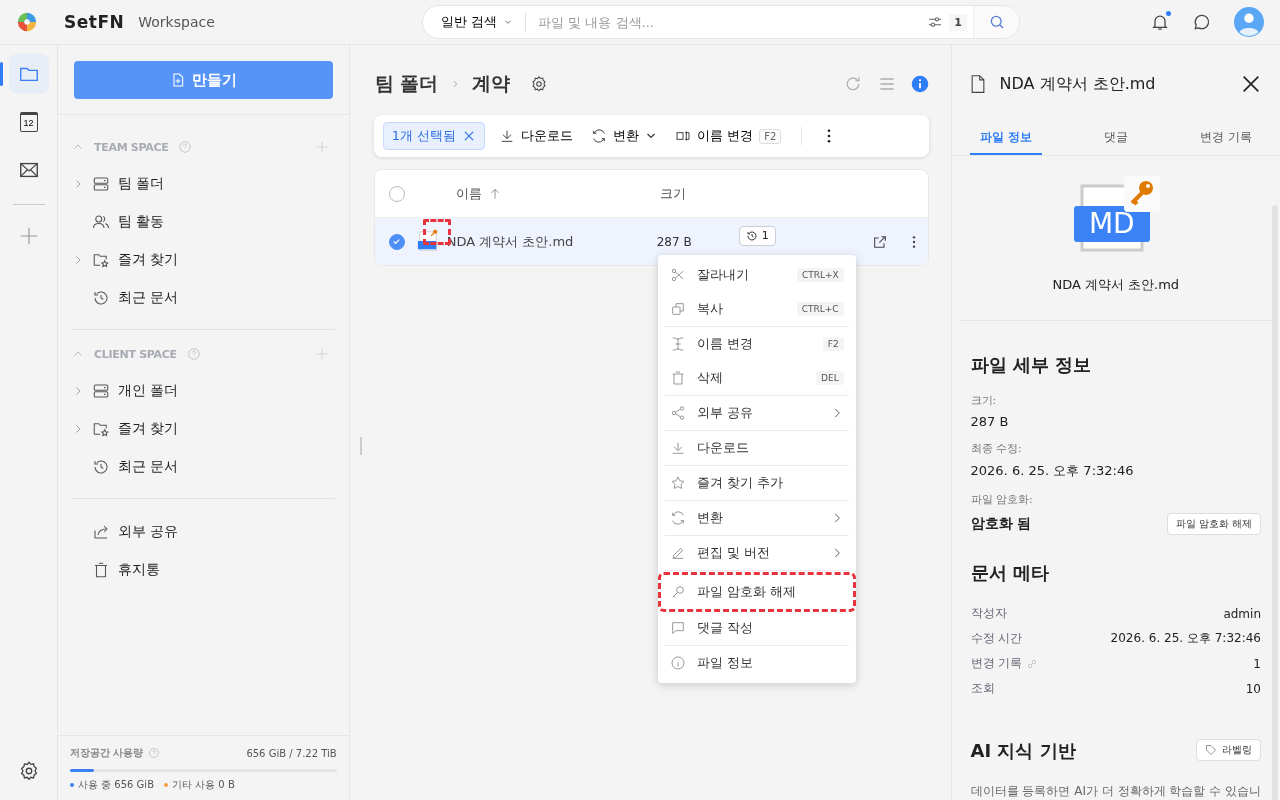  I want to click on panel-tab: 변경 기록, so click(1226, 138).